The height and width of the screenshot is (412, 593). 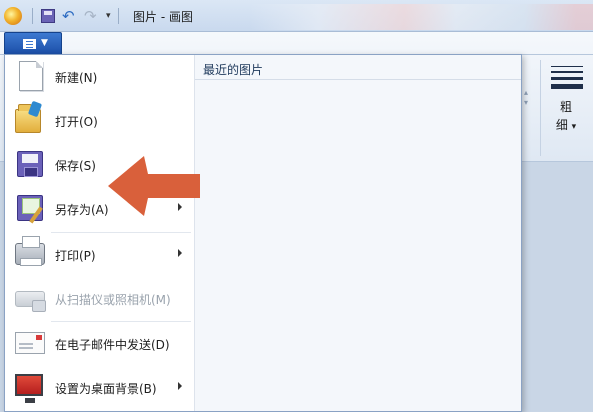 I want to click on brush-size-label: 粗 细 ▾, so click(x=566, y=117).